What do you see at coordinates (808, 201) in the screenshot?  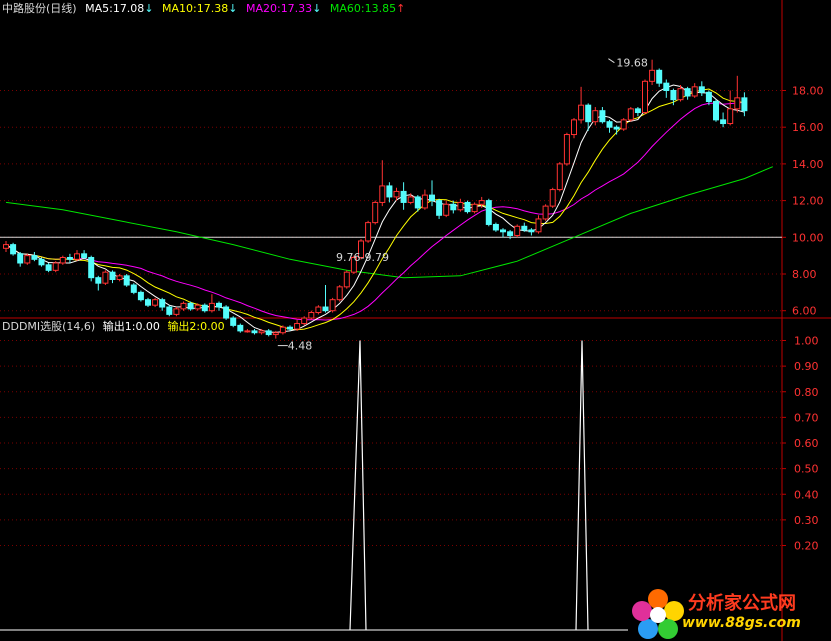 I see `y-tick-label: 12.00` at bounding box center [808, 201].